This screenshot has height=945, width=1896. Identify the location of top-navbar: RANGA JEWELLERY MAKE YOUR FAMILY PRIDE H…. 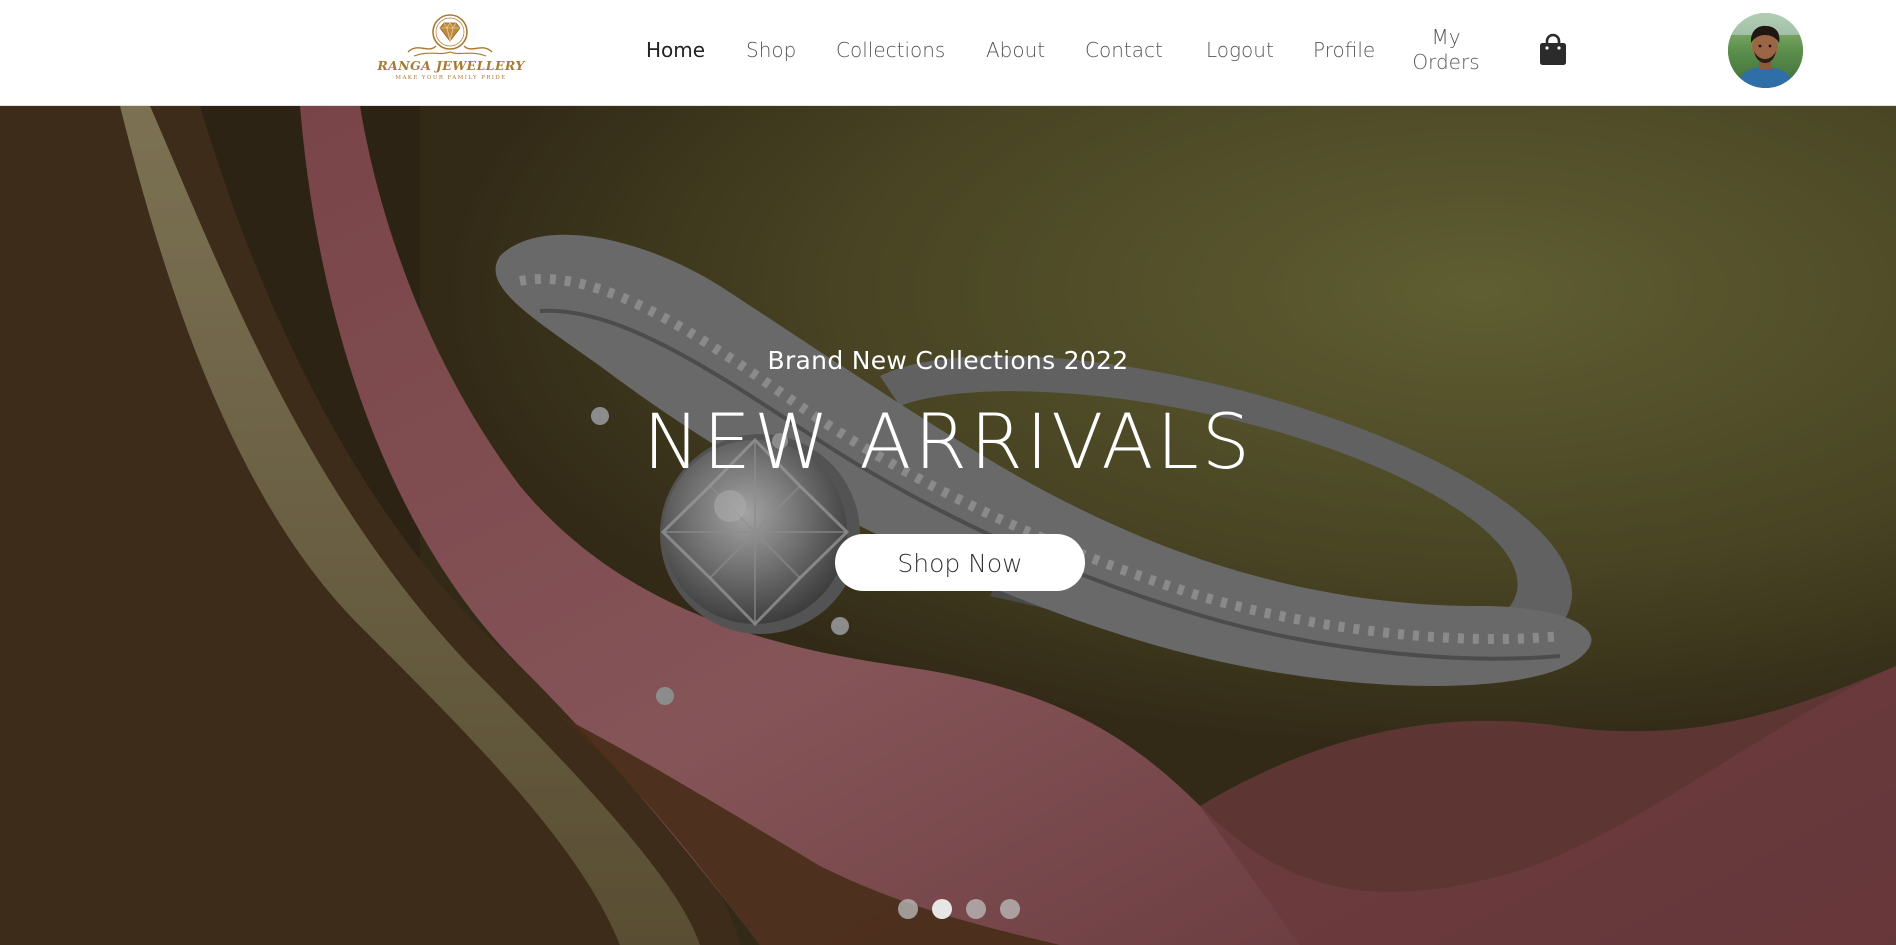
(948, 53).